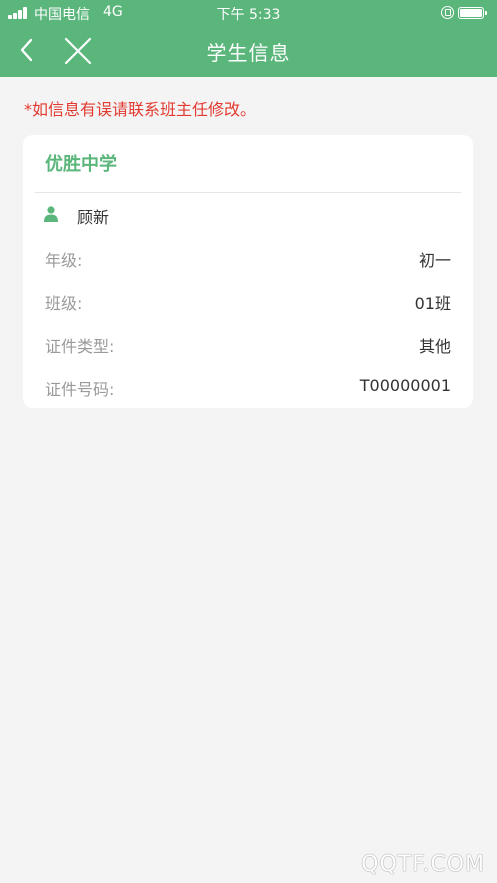 This screenshot has width=497, height=883. What do you see at coordinates (248, 53) in the screenshot?
I see `page-title: 学生信息` at bounding box center [248, 53].